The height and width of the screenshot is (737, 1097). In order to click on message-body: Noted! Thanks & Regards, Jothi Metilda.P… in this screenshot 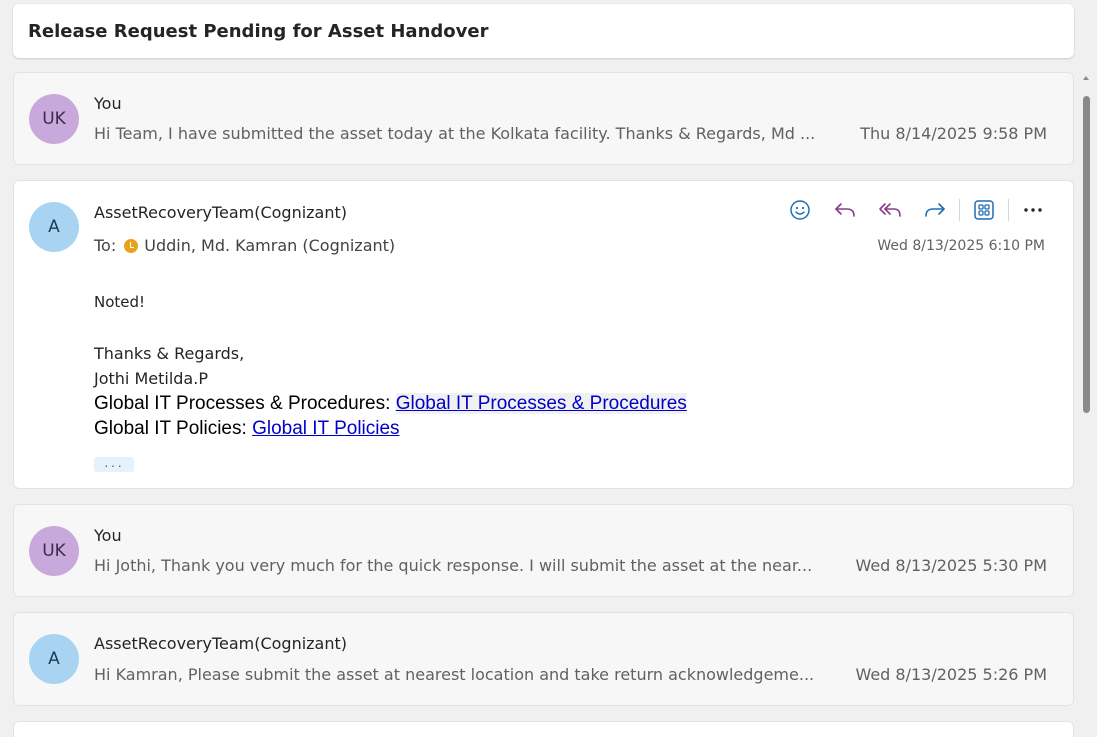, I will do `click(390, 367)`.